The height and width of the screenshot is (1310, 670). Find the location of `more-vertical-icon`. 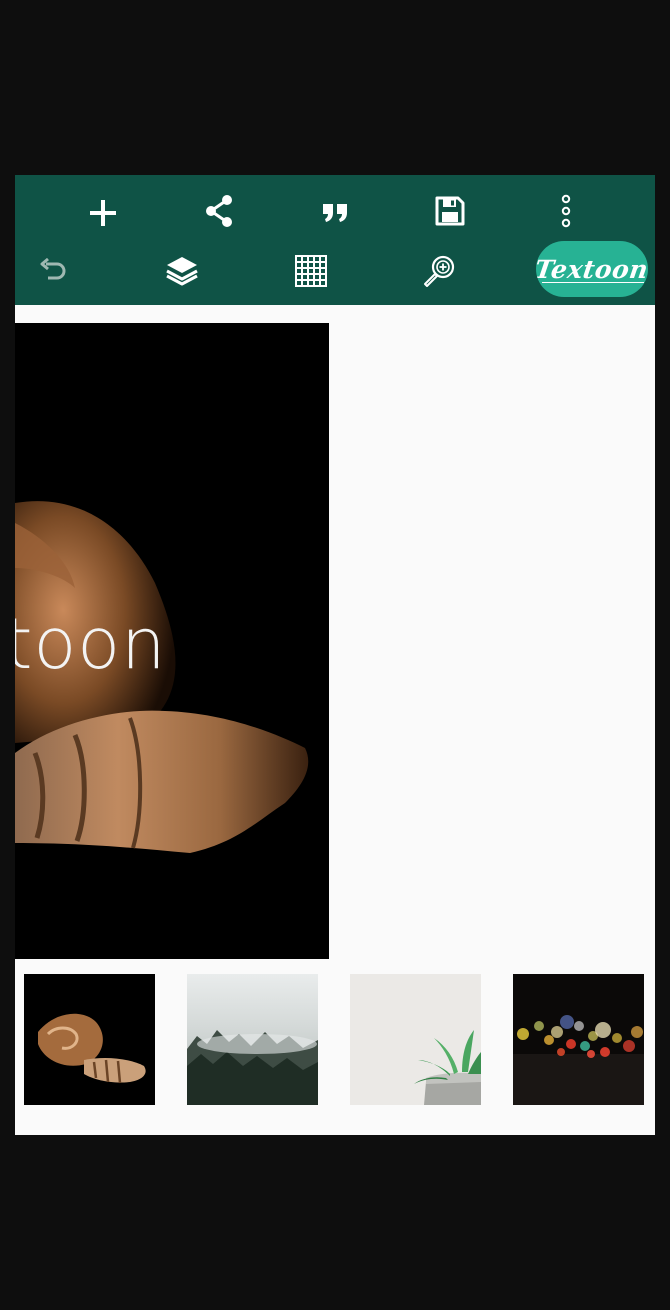

more-vertical-icon is located at coordinates (566, 211).